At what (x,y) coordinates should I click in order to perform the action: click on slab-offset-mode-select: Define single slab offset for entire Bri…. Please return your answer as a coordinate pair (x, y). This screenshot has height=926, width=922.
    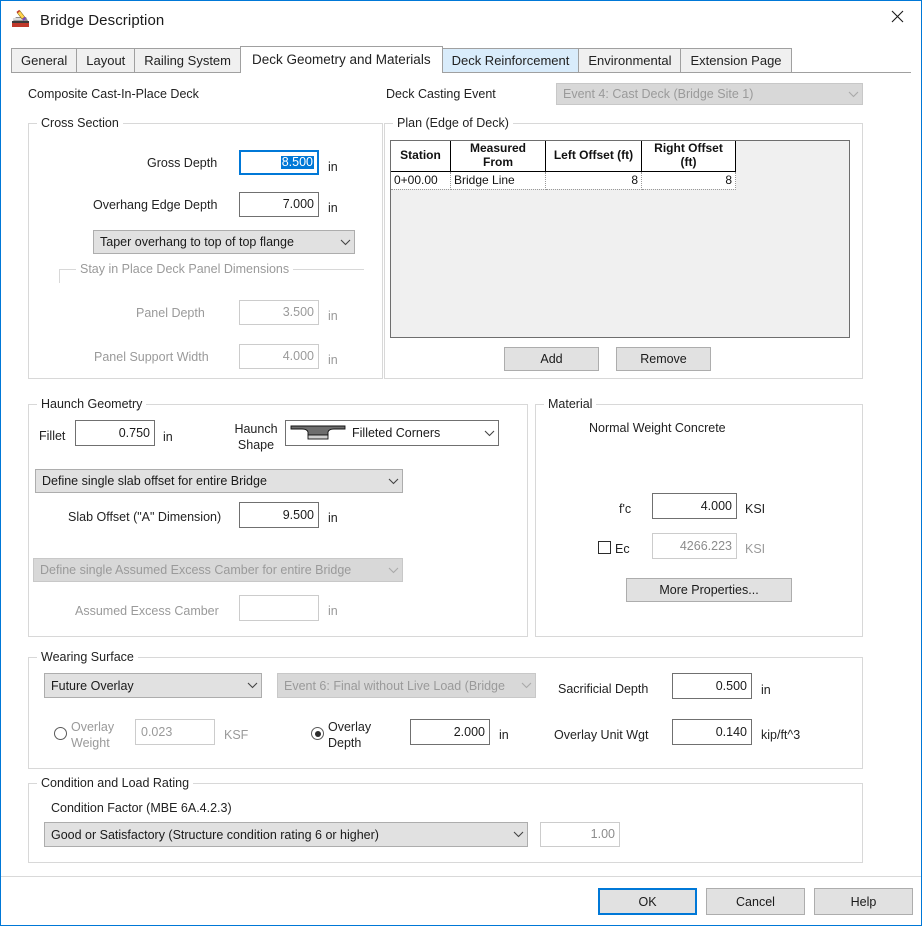
    Looking at the image, I should click on (219, 481).